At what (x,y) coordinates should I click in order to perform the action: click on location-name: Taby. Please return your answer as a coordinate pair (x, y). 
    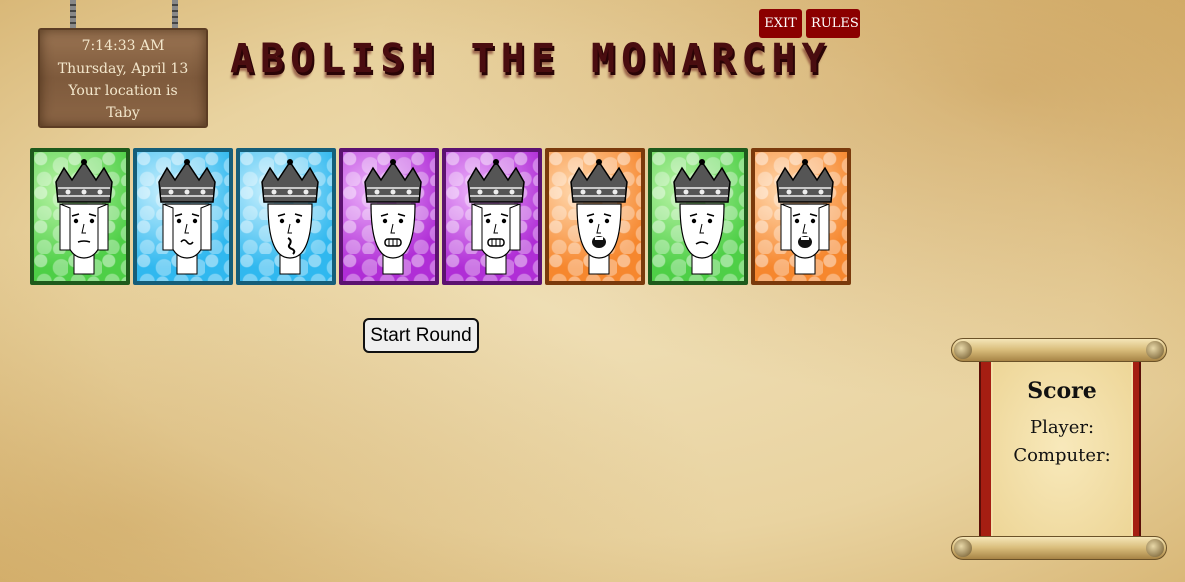
    Looking at the image, I should click on (123, 113).